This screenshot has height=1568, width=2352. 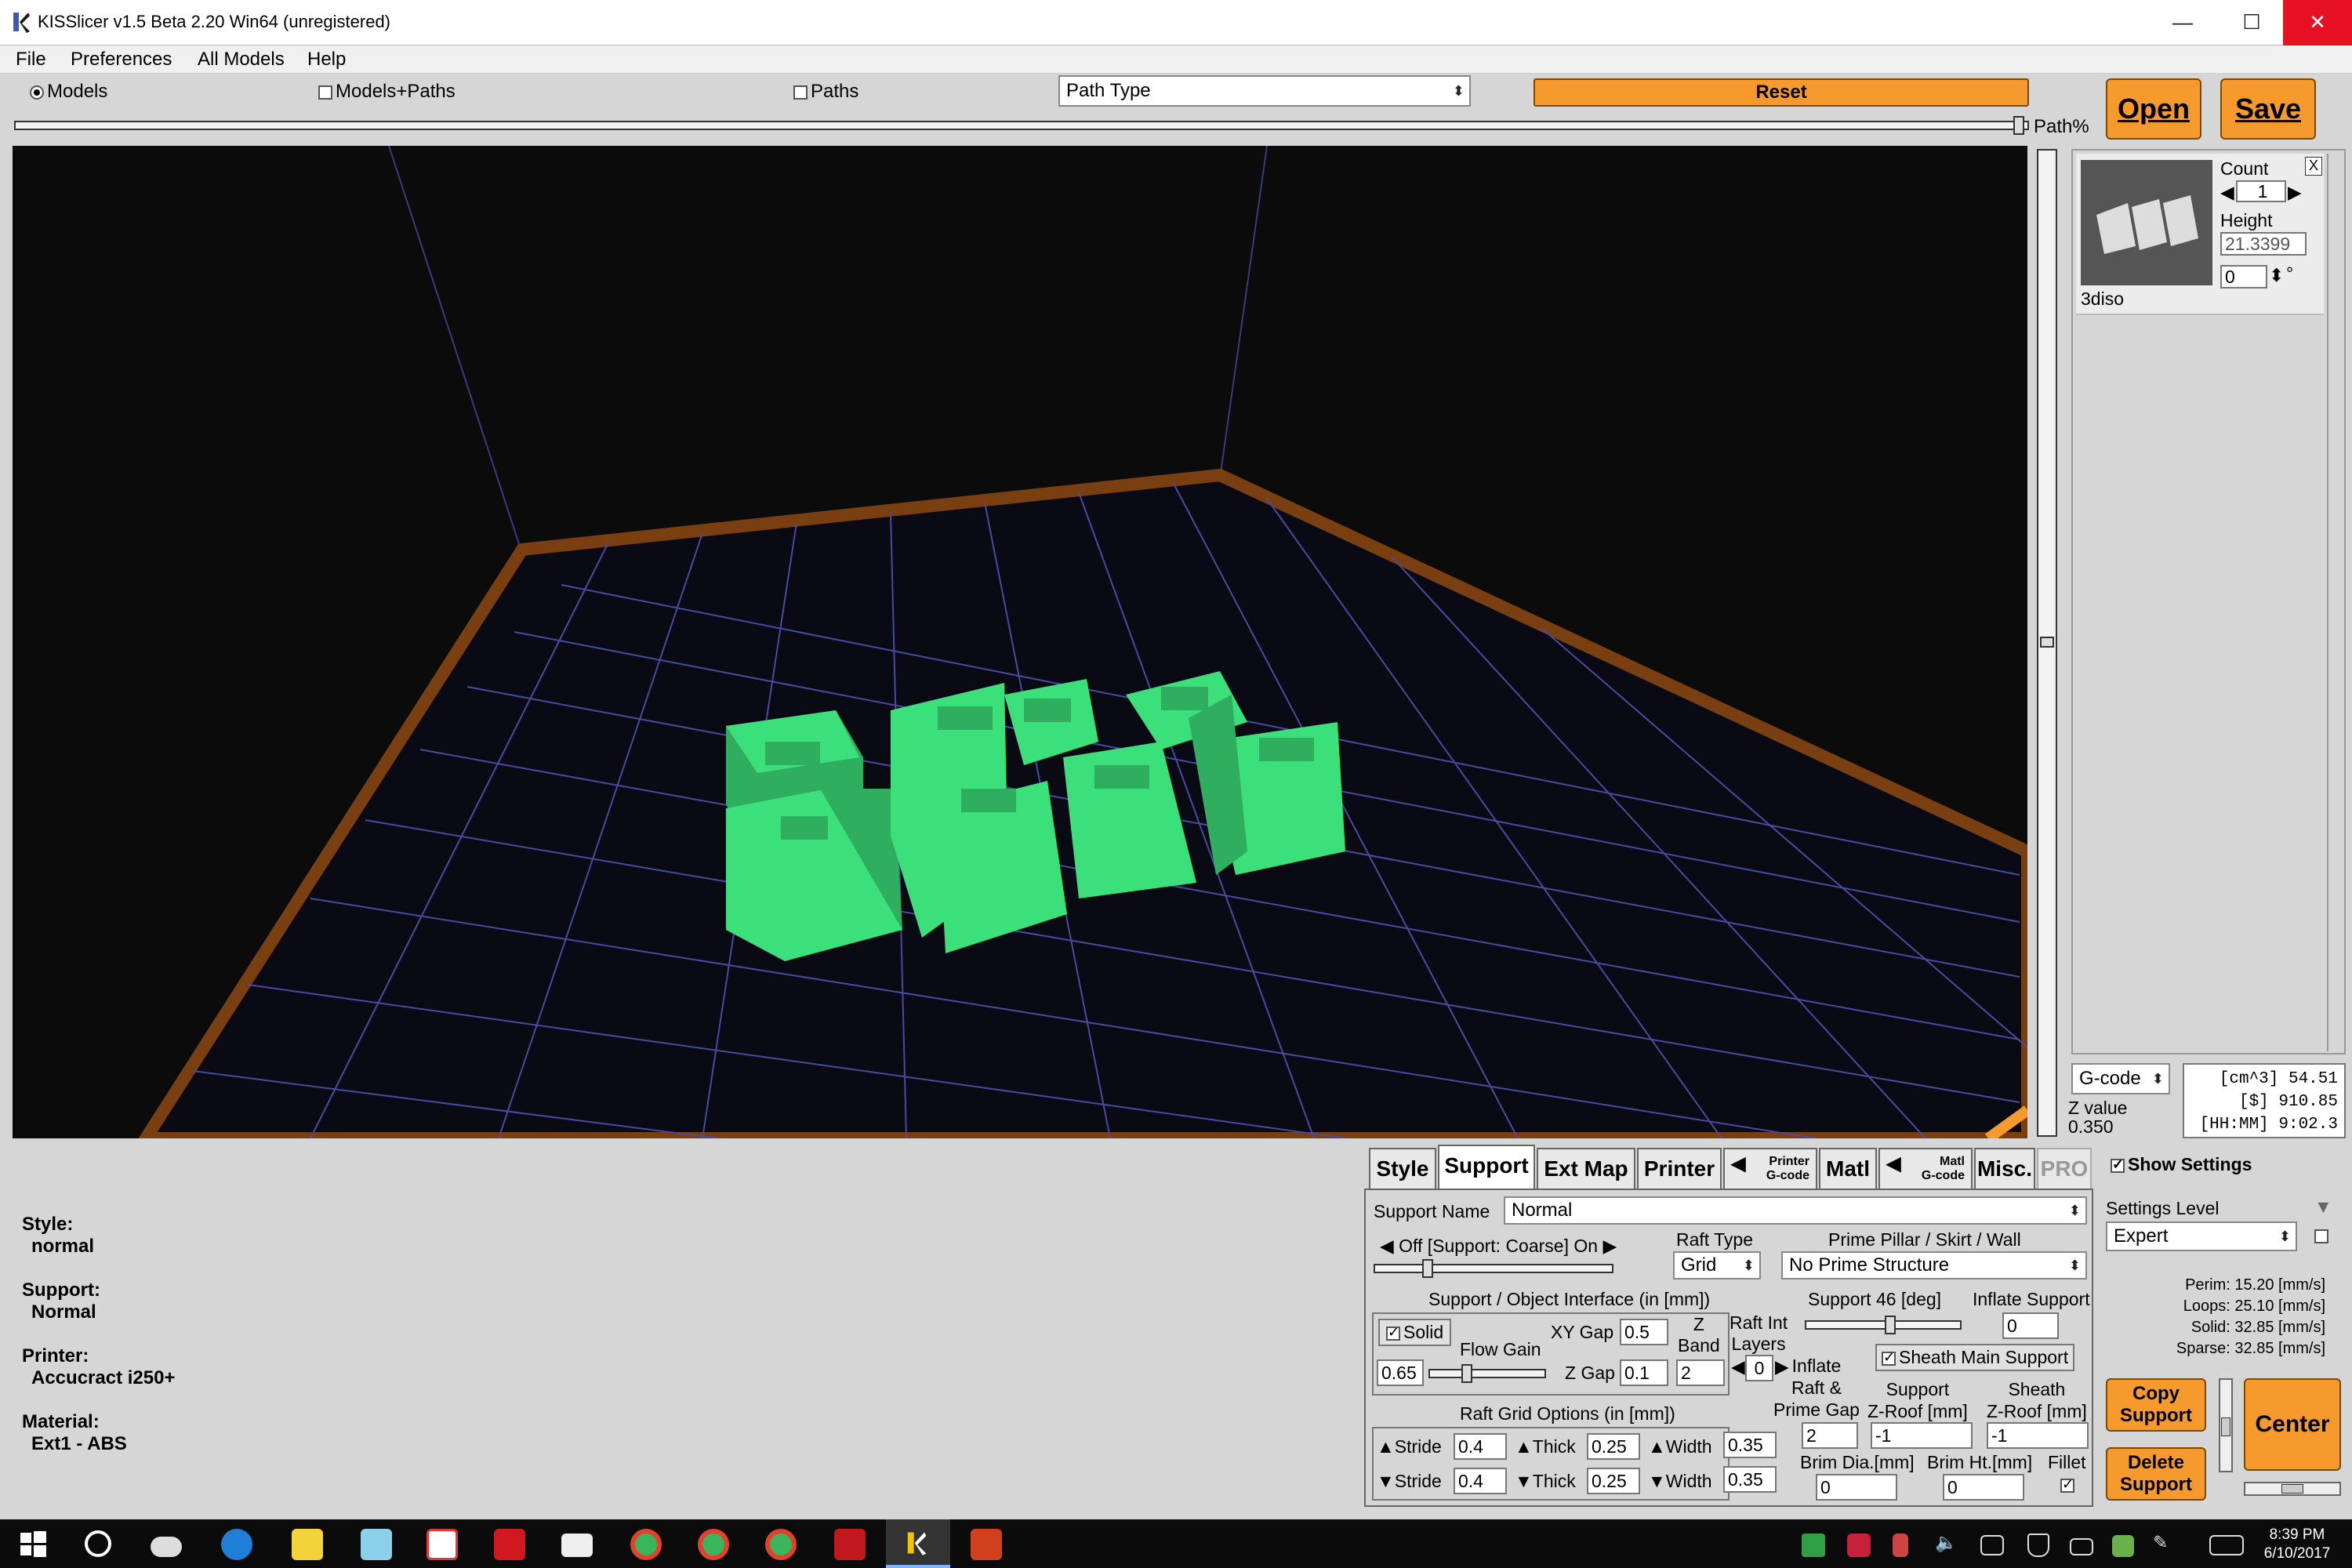 I want to click on sketch-app-icon, so click(x=376, y=1544).